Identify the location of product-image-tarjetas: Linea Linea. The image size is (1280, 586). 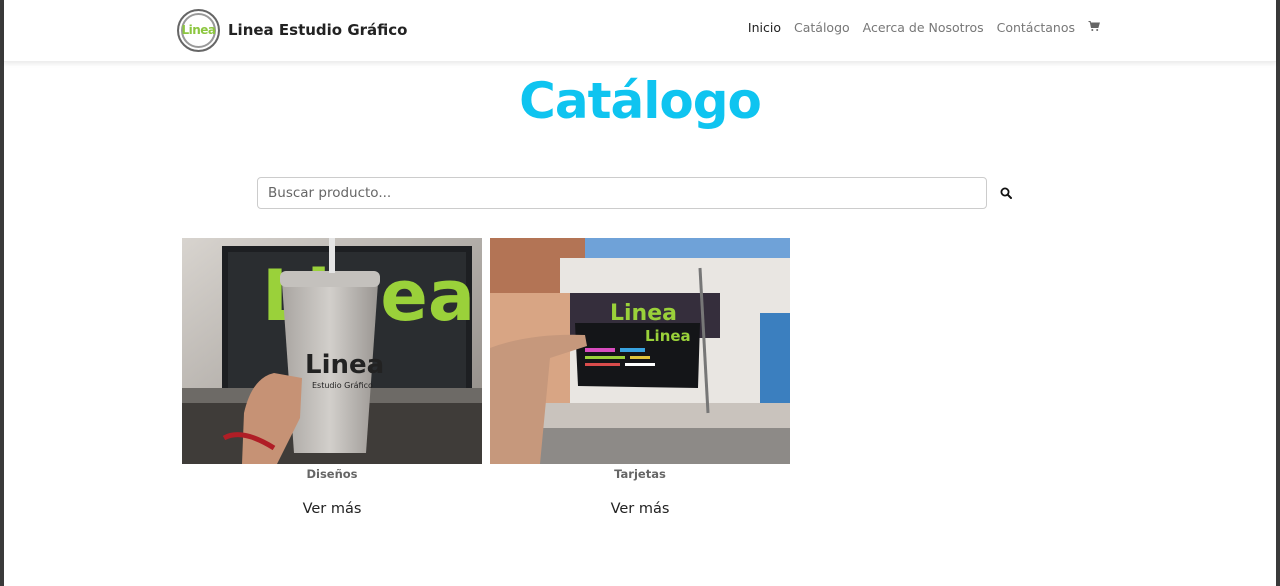
(640, 351).